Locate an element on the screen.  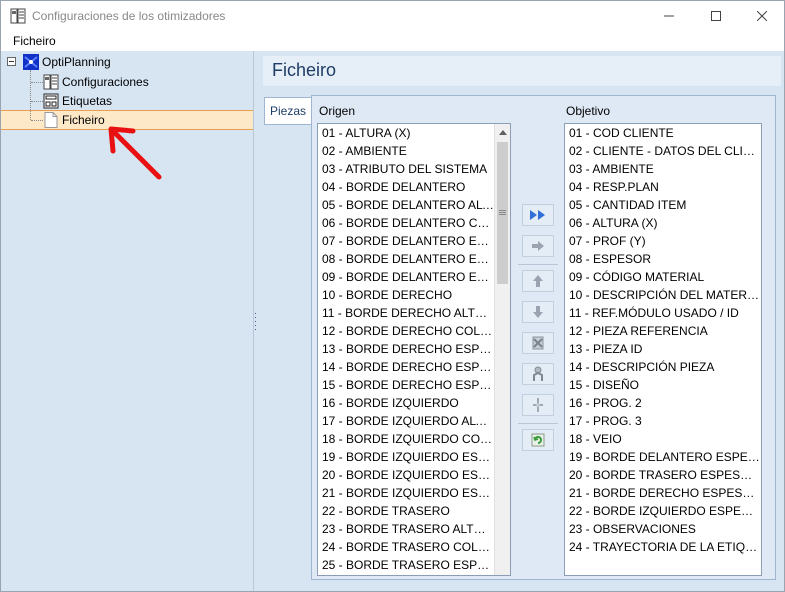
annotation-arrow-icon is located at coordinates (135, 153).